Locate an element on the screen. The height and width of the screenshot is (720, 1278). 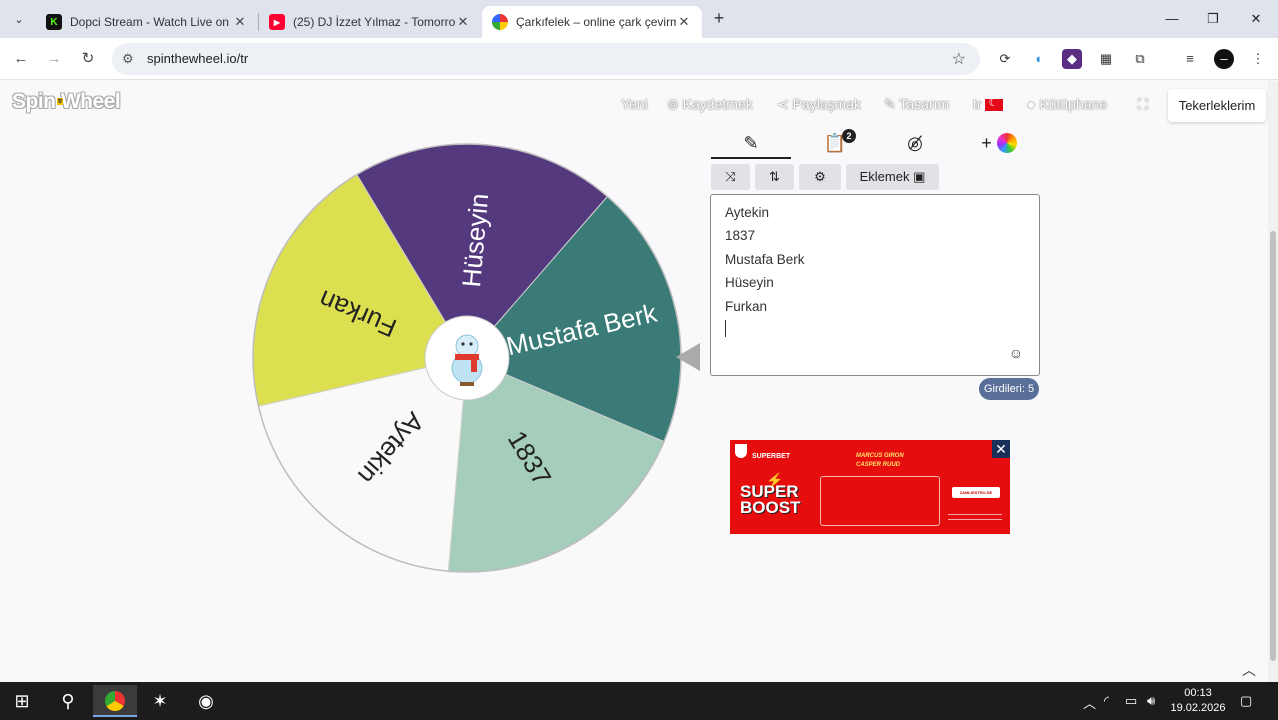
my-wheels-button: Tekerleklerim is located at coordinates (1217, 105).